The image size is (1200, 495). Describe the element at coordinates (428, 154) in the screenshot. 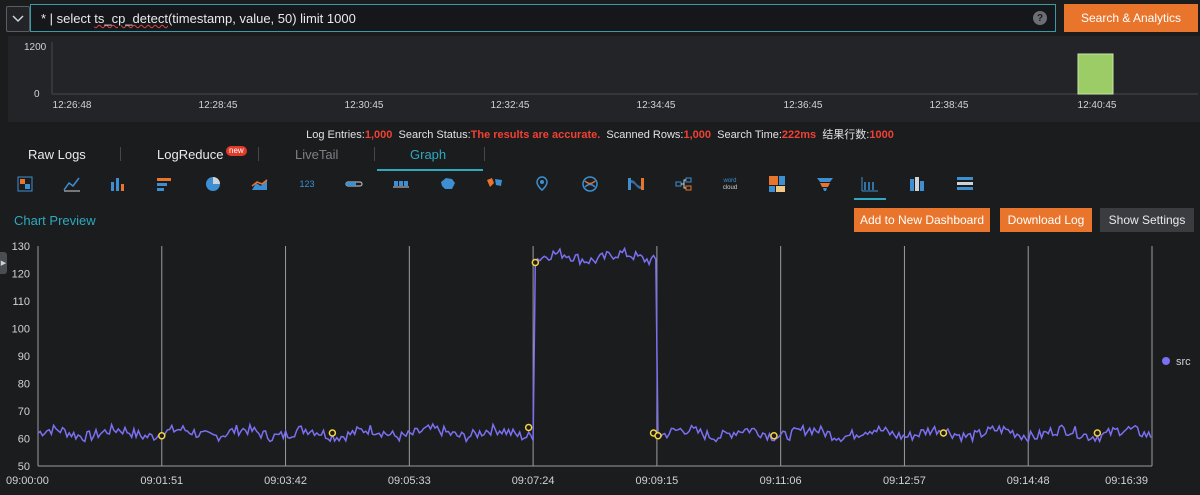

I see `tab-graph: Graph` at that location.